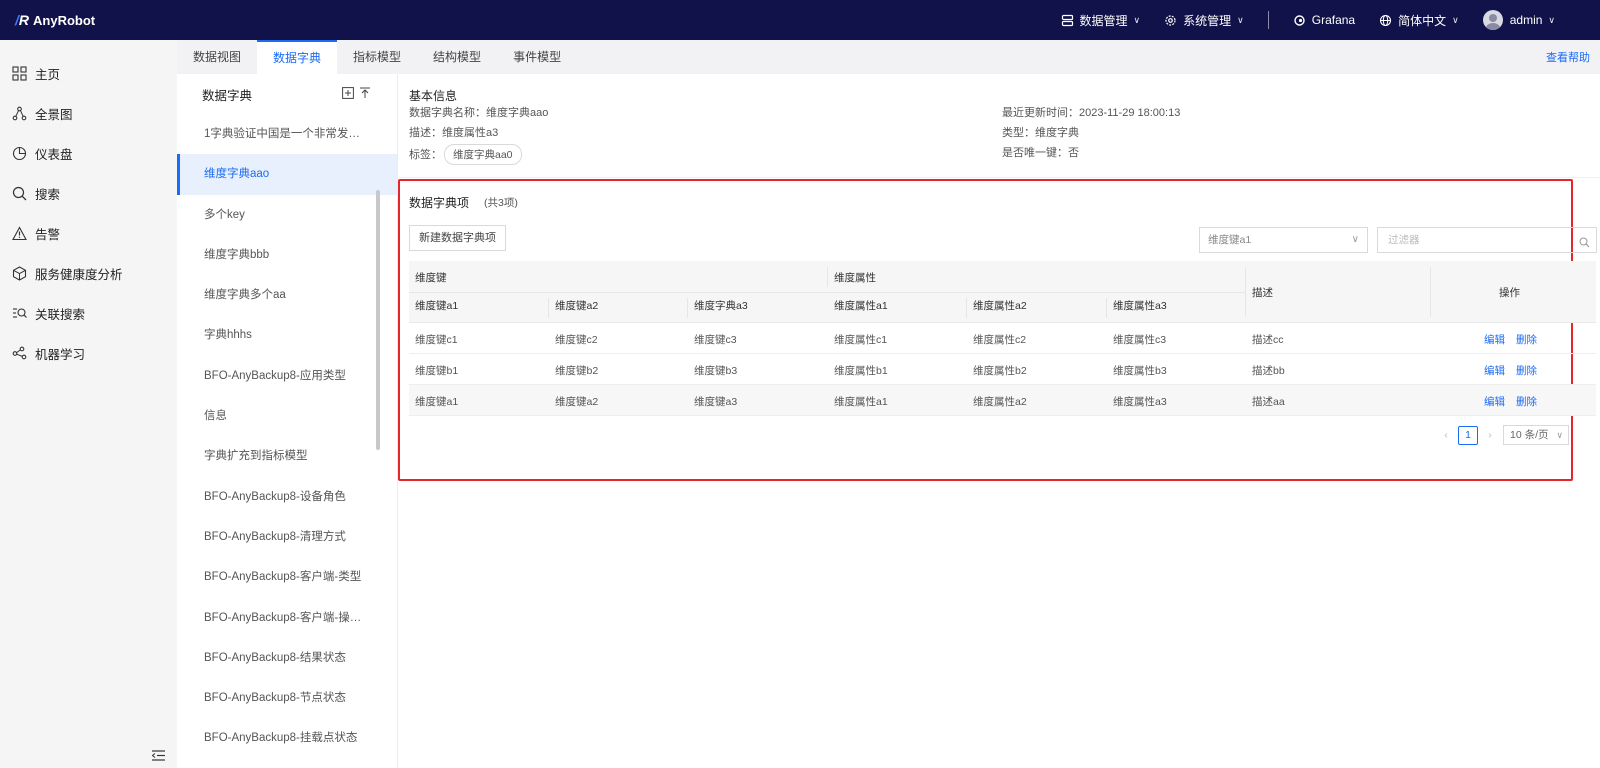  I want to click on type-label: 类型：, so click(1018, 133).